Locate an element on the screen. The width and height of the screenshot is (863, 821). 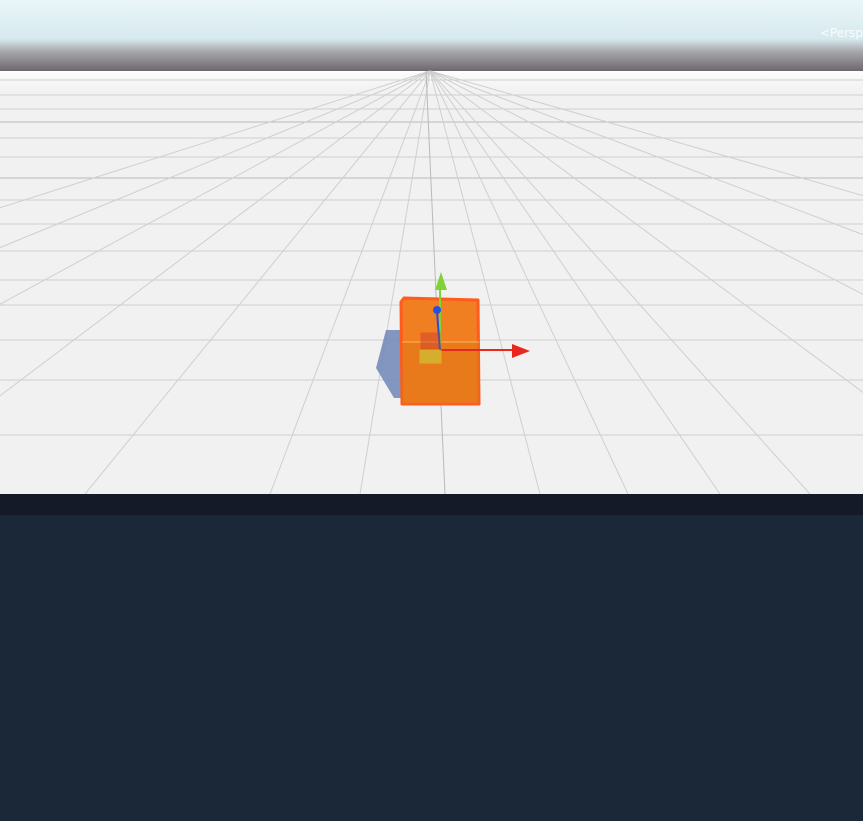
z-axis-cap-icon is located at coordinates (437, 310).